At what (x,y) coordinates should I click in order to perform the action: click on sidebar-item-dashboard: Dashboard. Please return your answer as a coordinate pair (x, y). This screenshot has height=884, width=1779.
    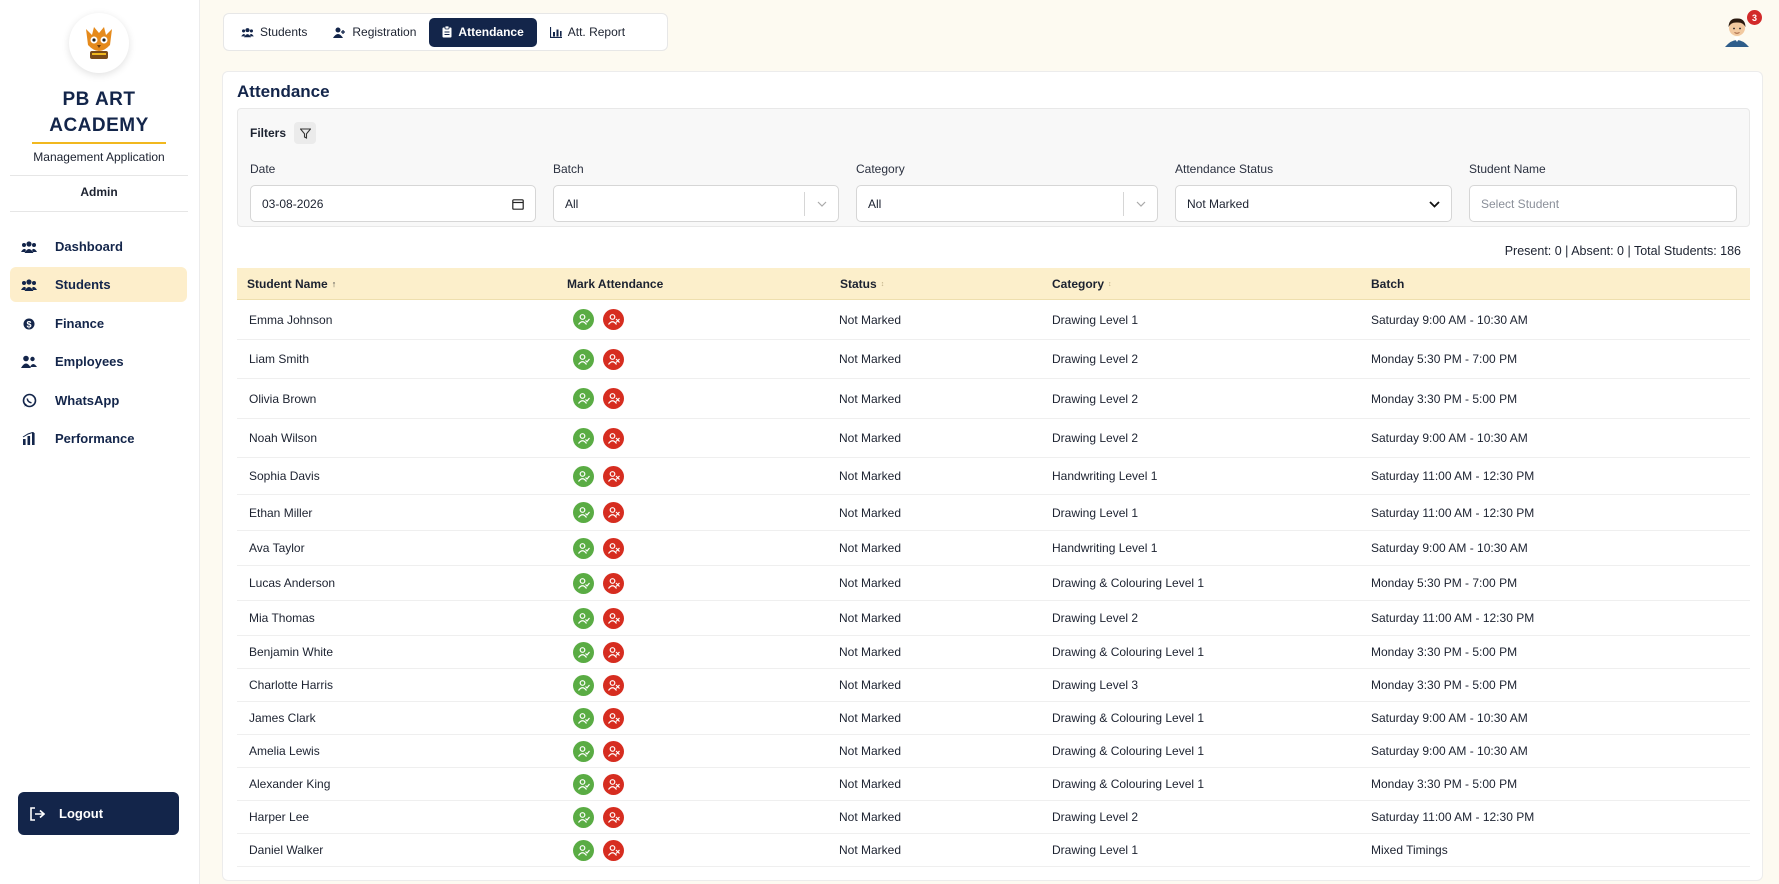
    Looking at the image, I should click on (98, 246).